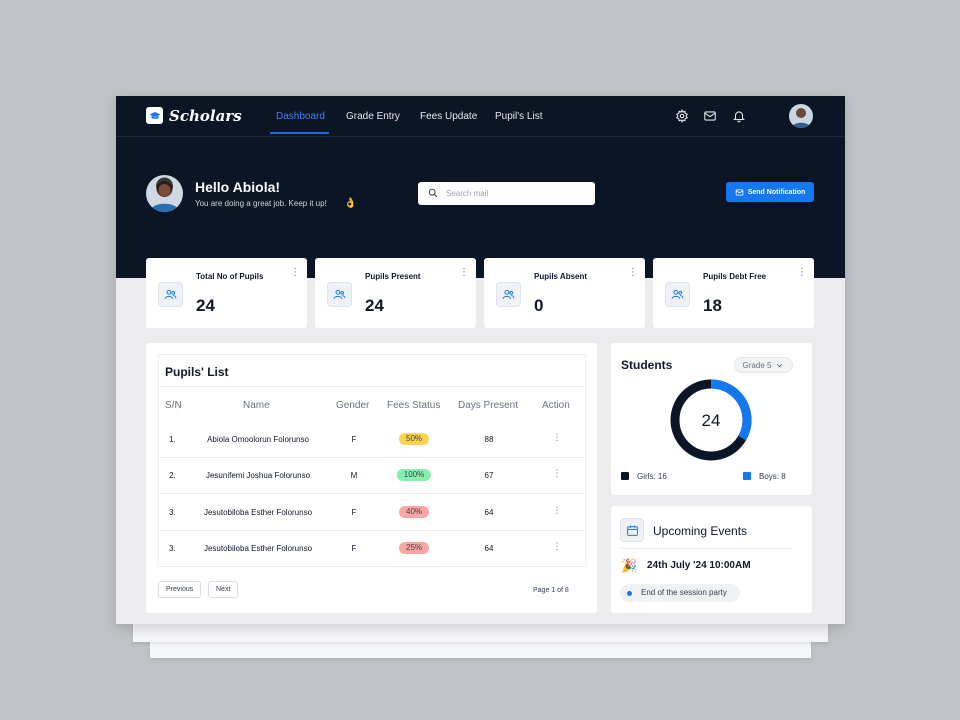 The width and height of the screenshot is (960, 720). I want to click on send-notification-label: Send Notification, so click(776, 192).